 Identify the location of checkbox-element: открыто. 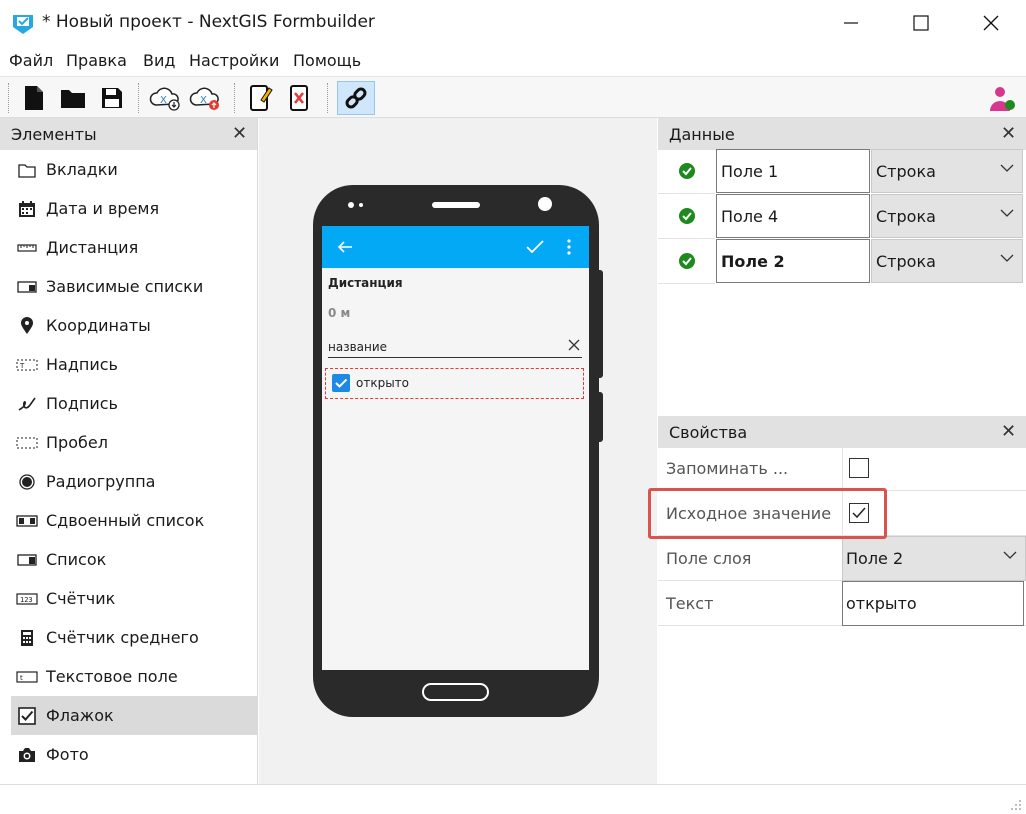
(454, 383).